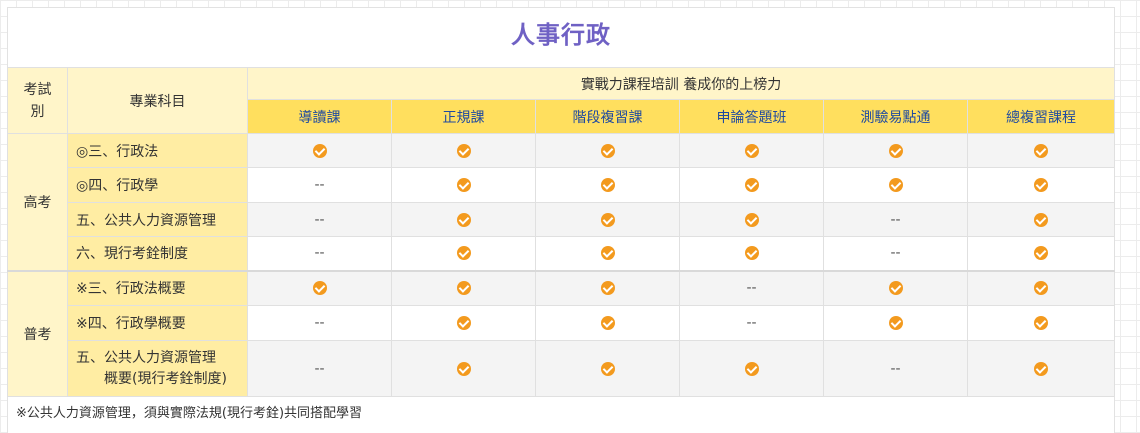 The height and width of the screenshot is (433, 1140). What do you see at coordinates (157, 253) in the screenshot?
I see `subject-cell: 六、現行考銓制度` at bounding box center [157, 253].